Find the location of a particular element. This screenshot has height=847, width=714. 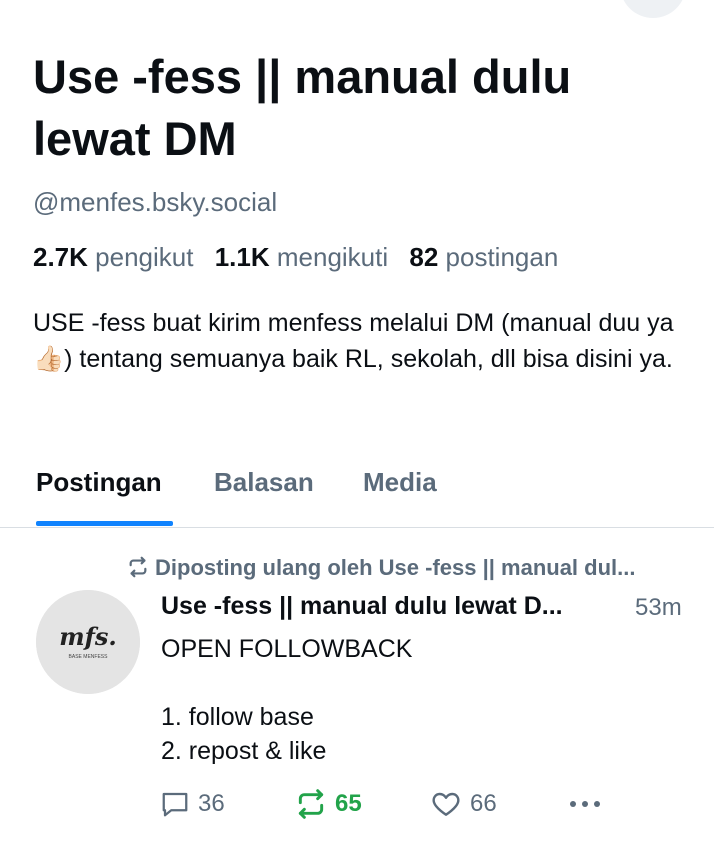

repost-count: 65 is located at coordinates (348, 803).